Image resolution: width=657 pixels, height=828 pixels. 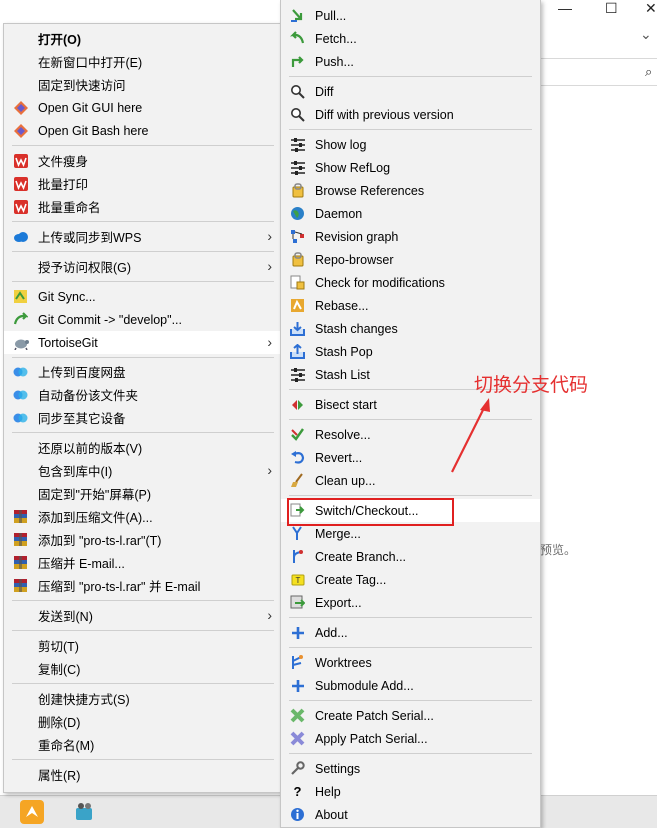 What do you see at coordinates (651, 8) in the screenshot?
I see `close-icon: ✕` at bounding box center [651, 8].